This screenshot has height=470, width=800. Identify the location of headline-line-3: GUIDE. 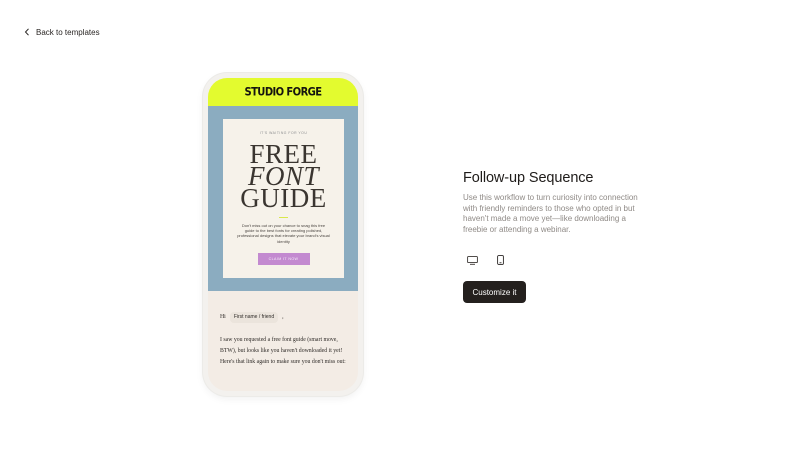
(283, 198).